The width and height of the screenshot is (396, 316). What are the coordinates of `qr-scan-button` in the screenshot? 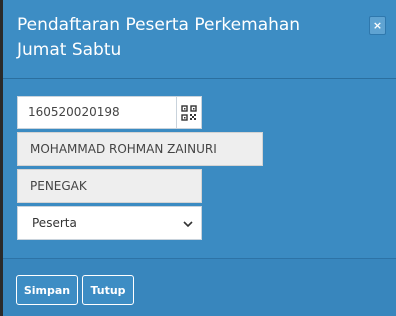 It's located at (189, 112).